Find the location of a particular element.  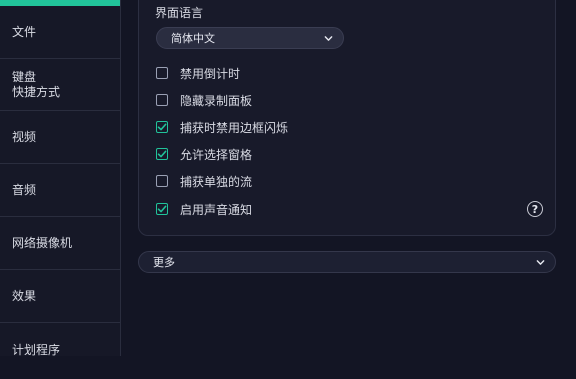

sidebar-item-label: 效果 is located at coordinates (24, 295).